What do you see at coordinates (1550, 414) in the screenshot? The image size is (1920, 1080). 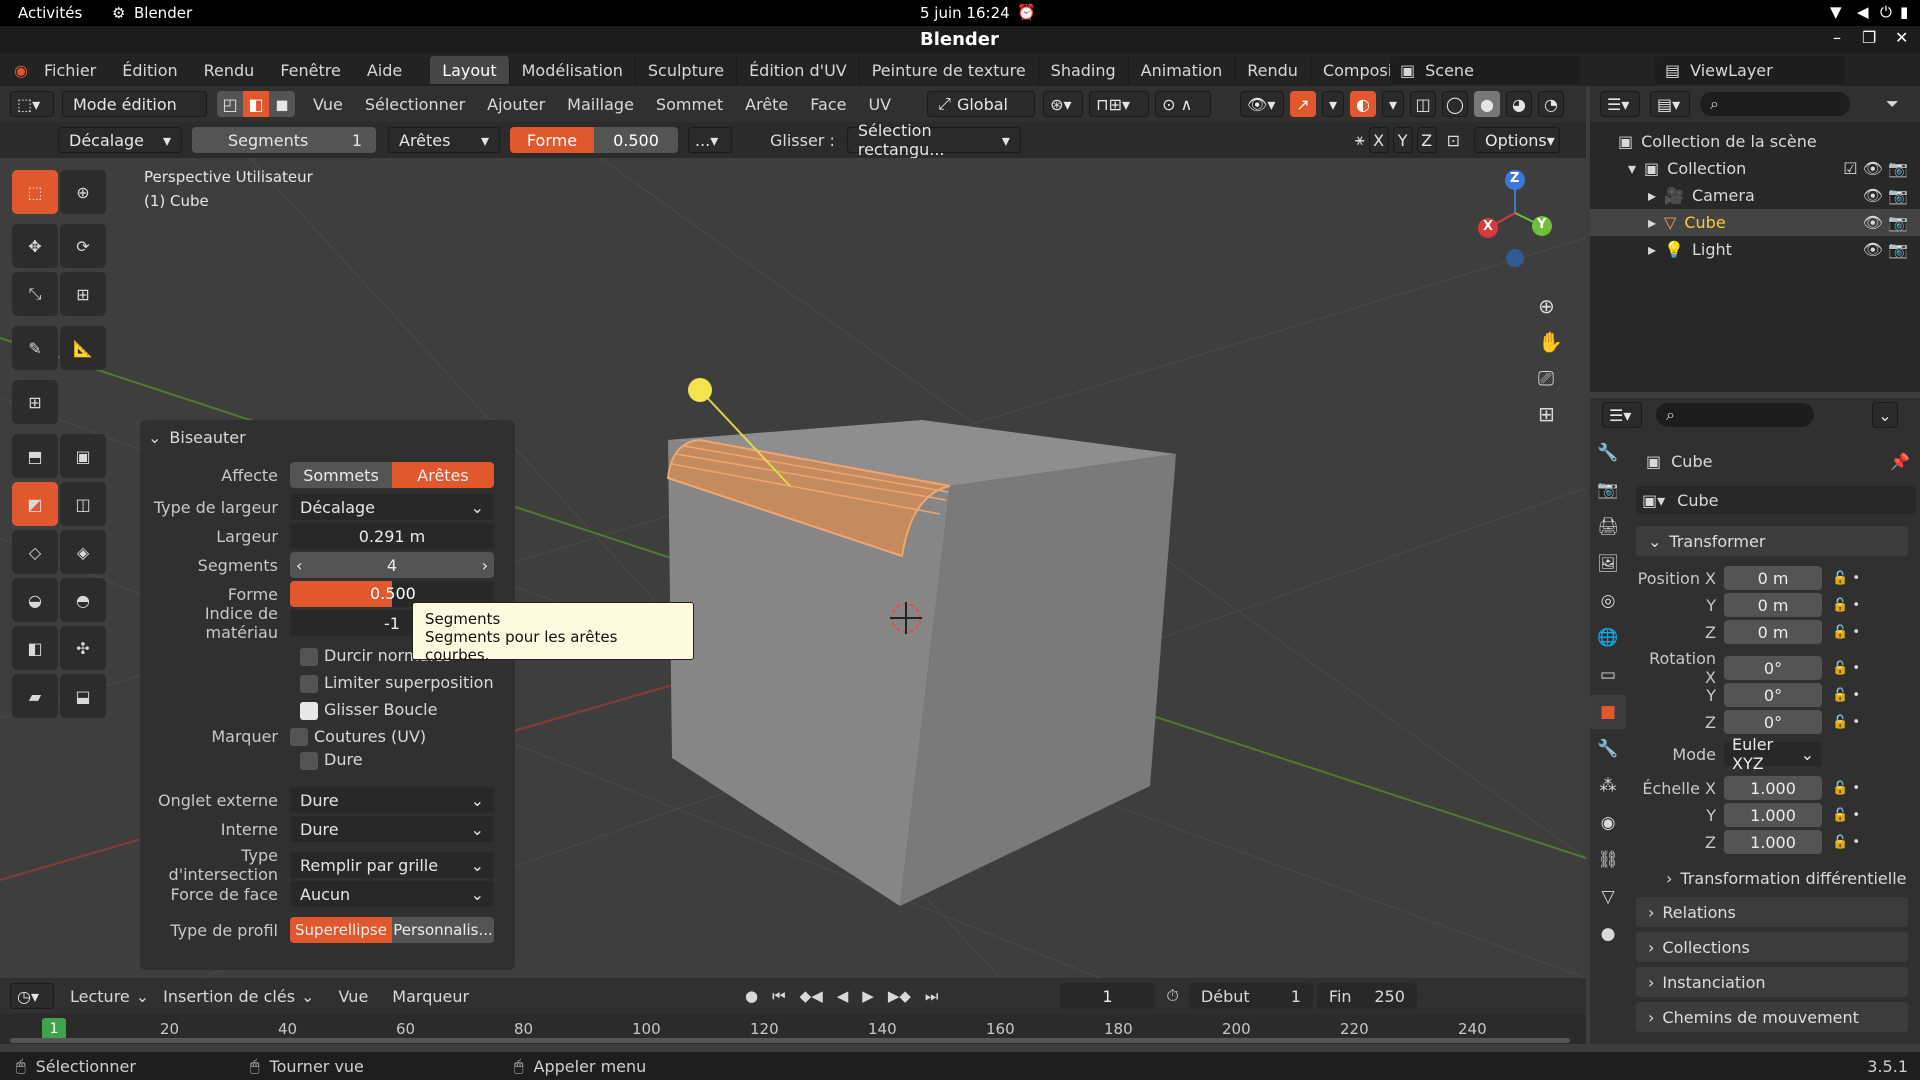 I see `ortho-grid-icon: ⊞` at bounding box center [1550, 414].